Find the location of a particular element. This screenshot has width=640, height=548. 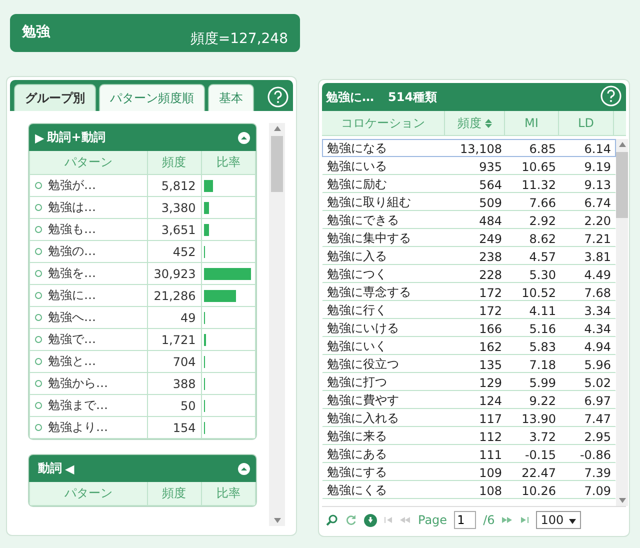

page-input: 1 is located at coordinates (465, 520).